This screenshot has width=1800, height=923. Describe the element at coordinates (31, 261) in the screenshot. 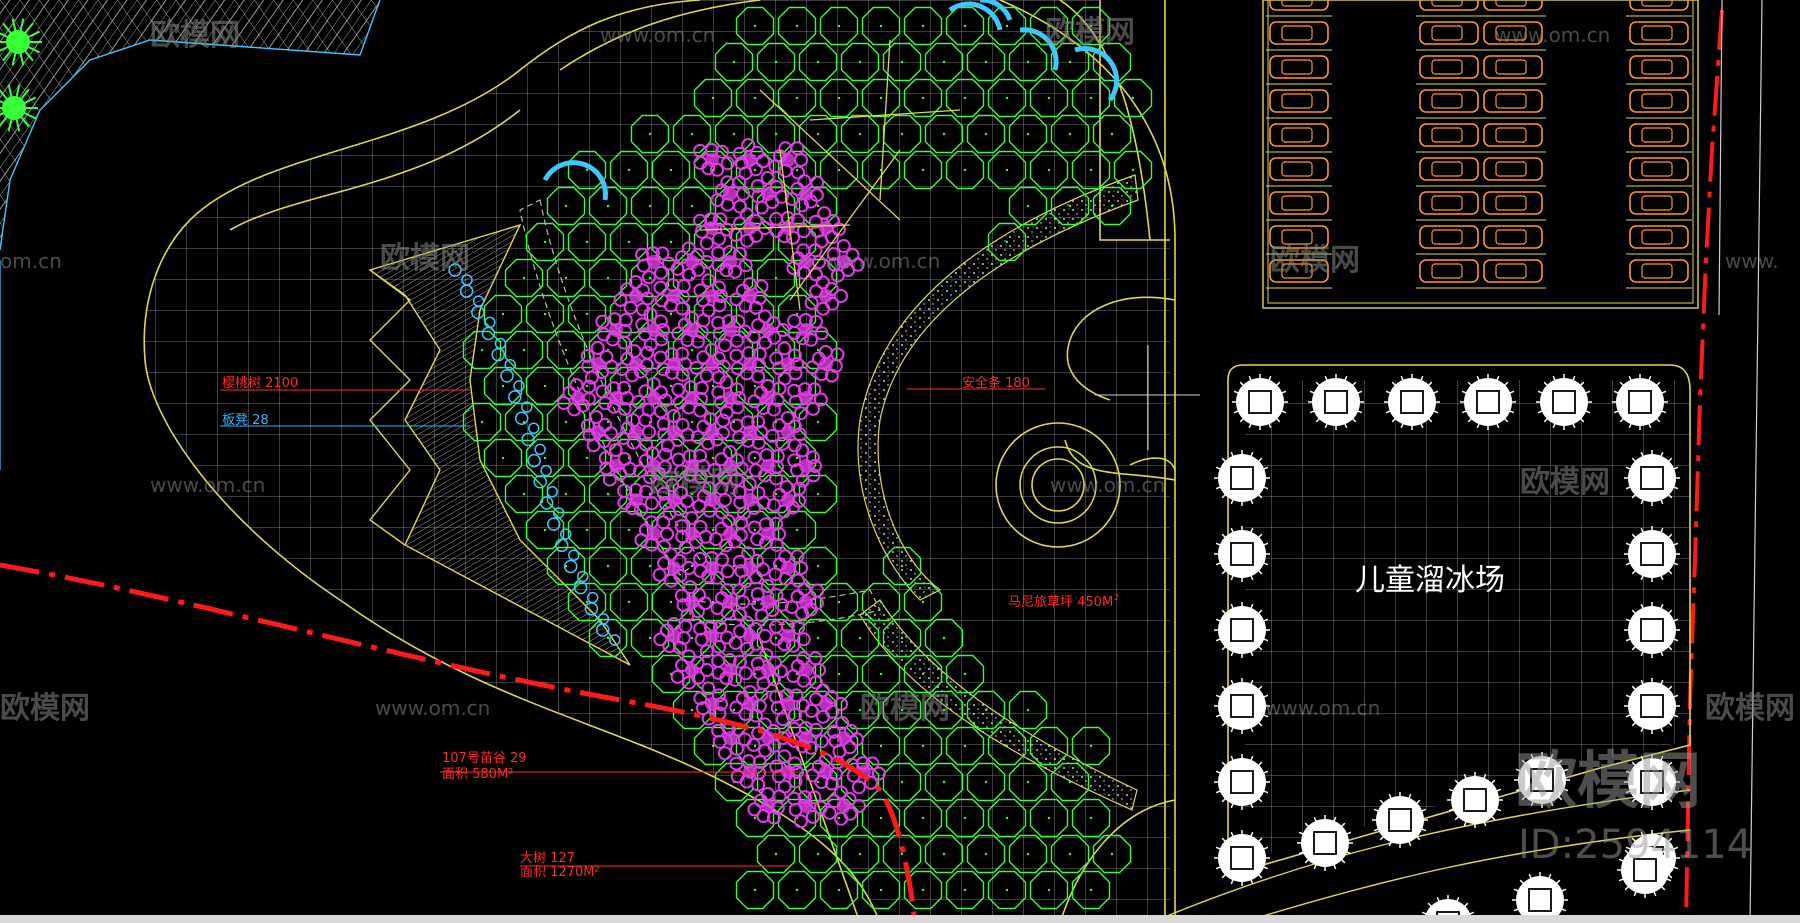

I see `watermark-url: om.cn` at that location.